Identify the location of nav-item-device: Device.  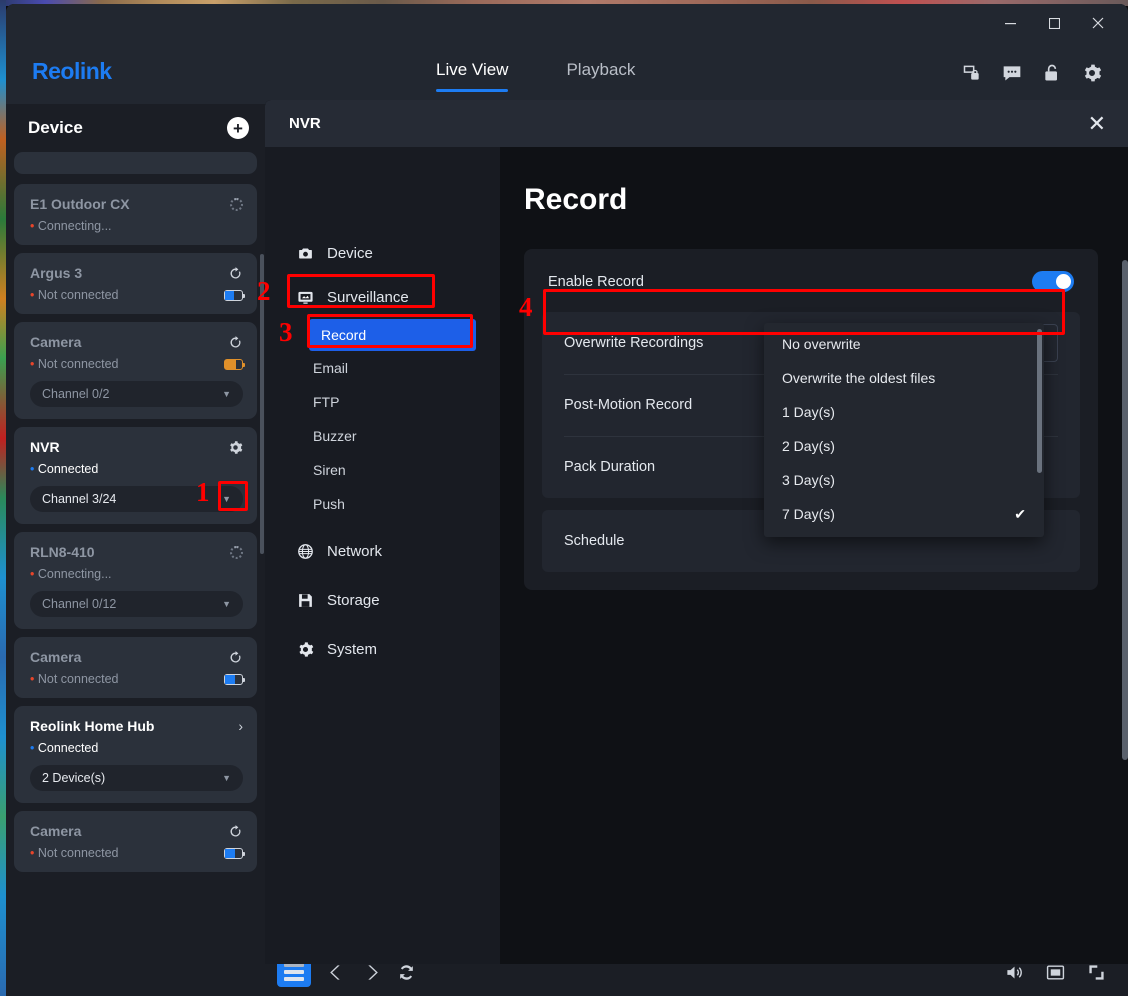
(382, 253).